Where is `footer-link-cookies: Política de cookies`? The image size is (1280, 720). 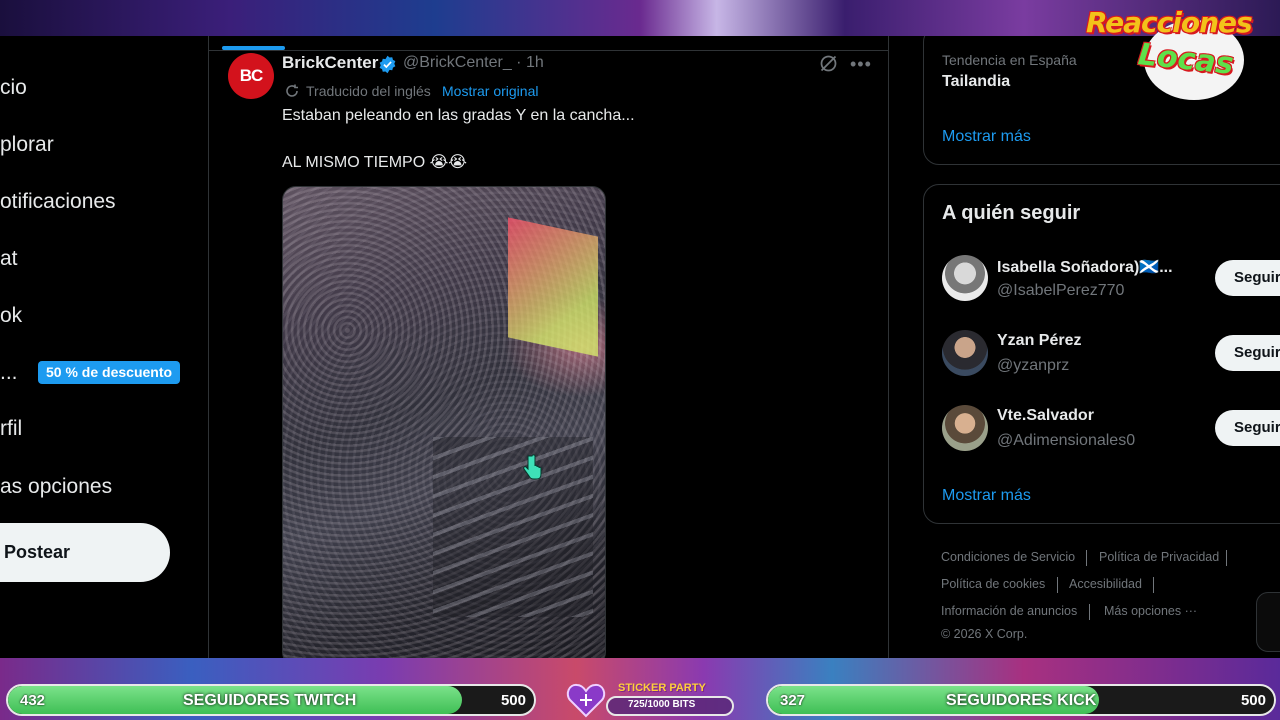 footer-link-cookies: Política de cookies is located at coordinates (993, 584).